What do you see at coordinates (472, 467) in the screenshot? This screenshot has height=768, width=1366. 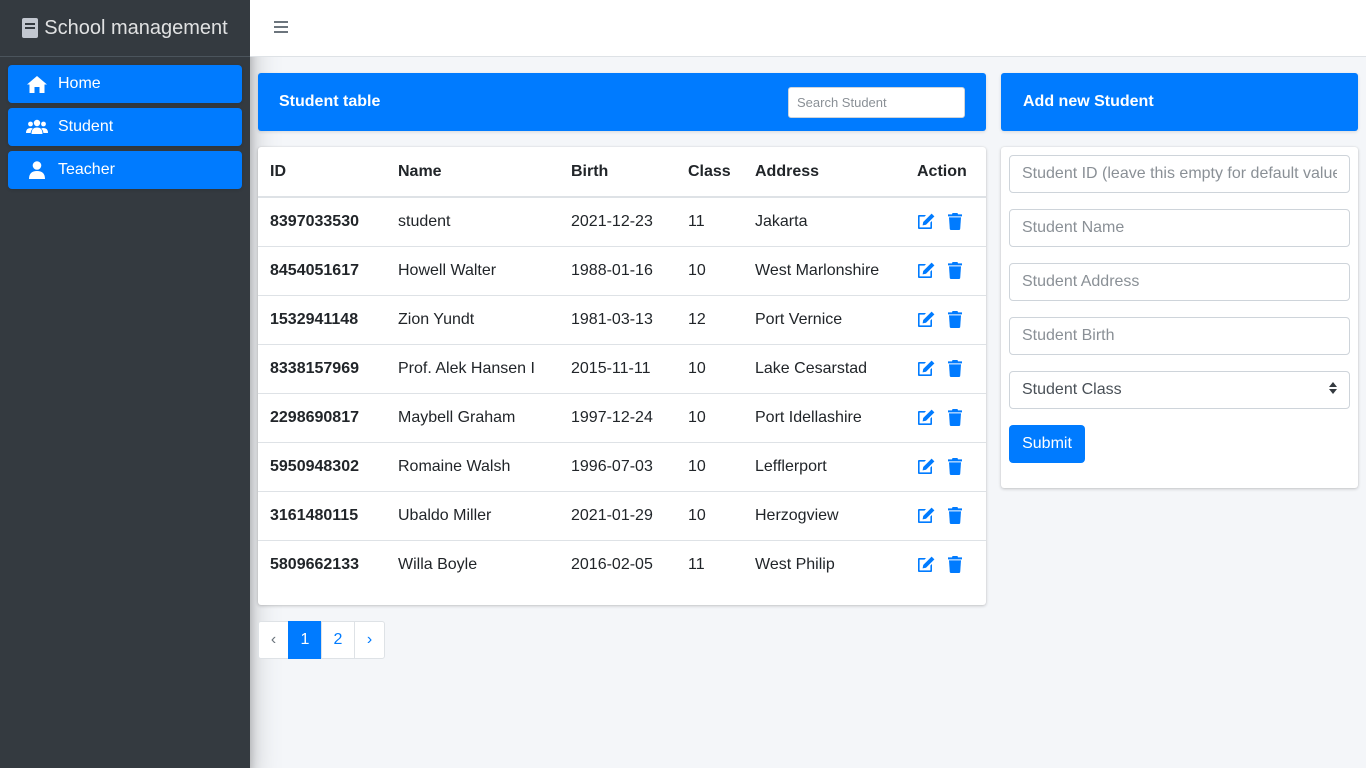 I see `student-name-cell: Romaine Walsh` at bounding box center [472, 467].